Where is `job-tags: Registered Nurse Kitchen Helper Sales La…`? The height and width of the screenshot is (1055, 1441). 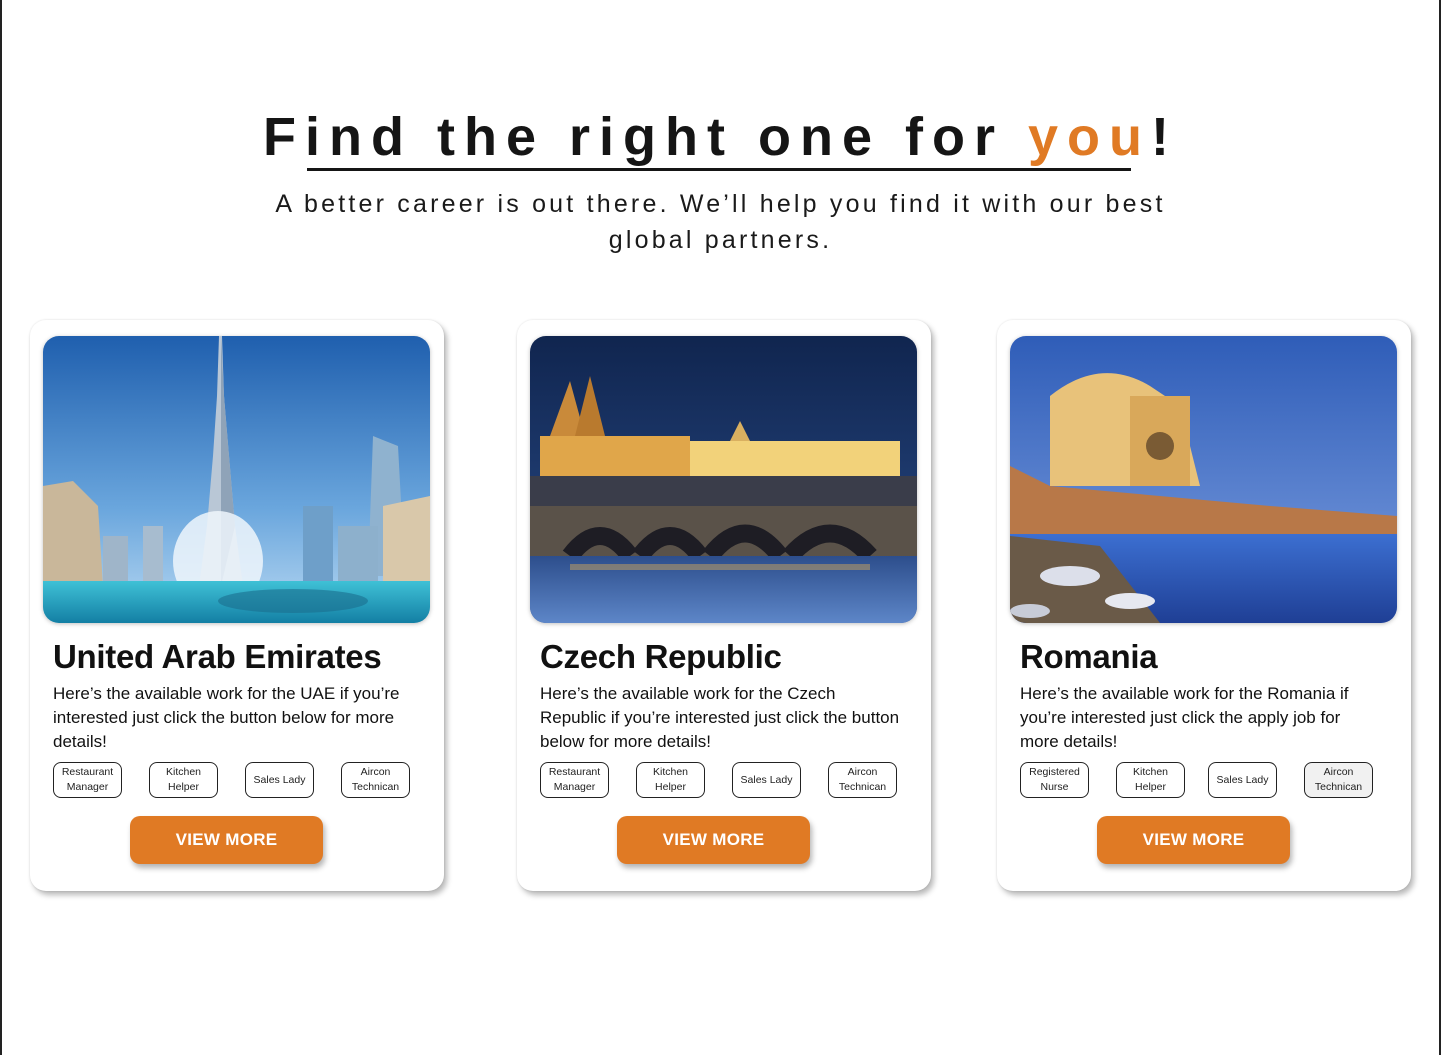
job-tags: Registered Nurse Kitchen Helper Sales La… is located at coordinates (1205, 780).